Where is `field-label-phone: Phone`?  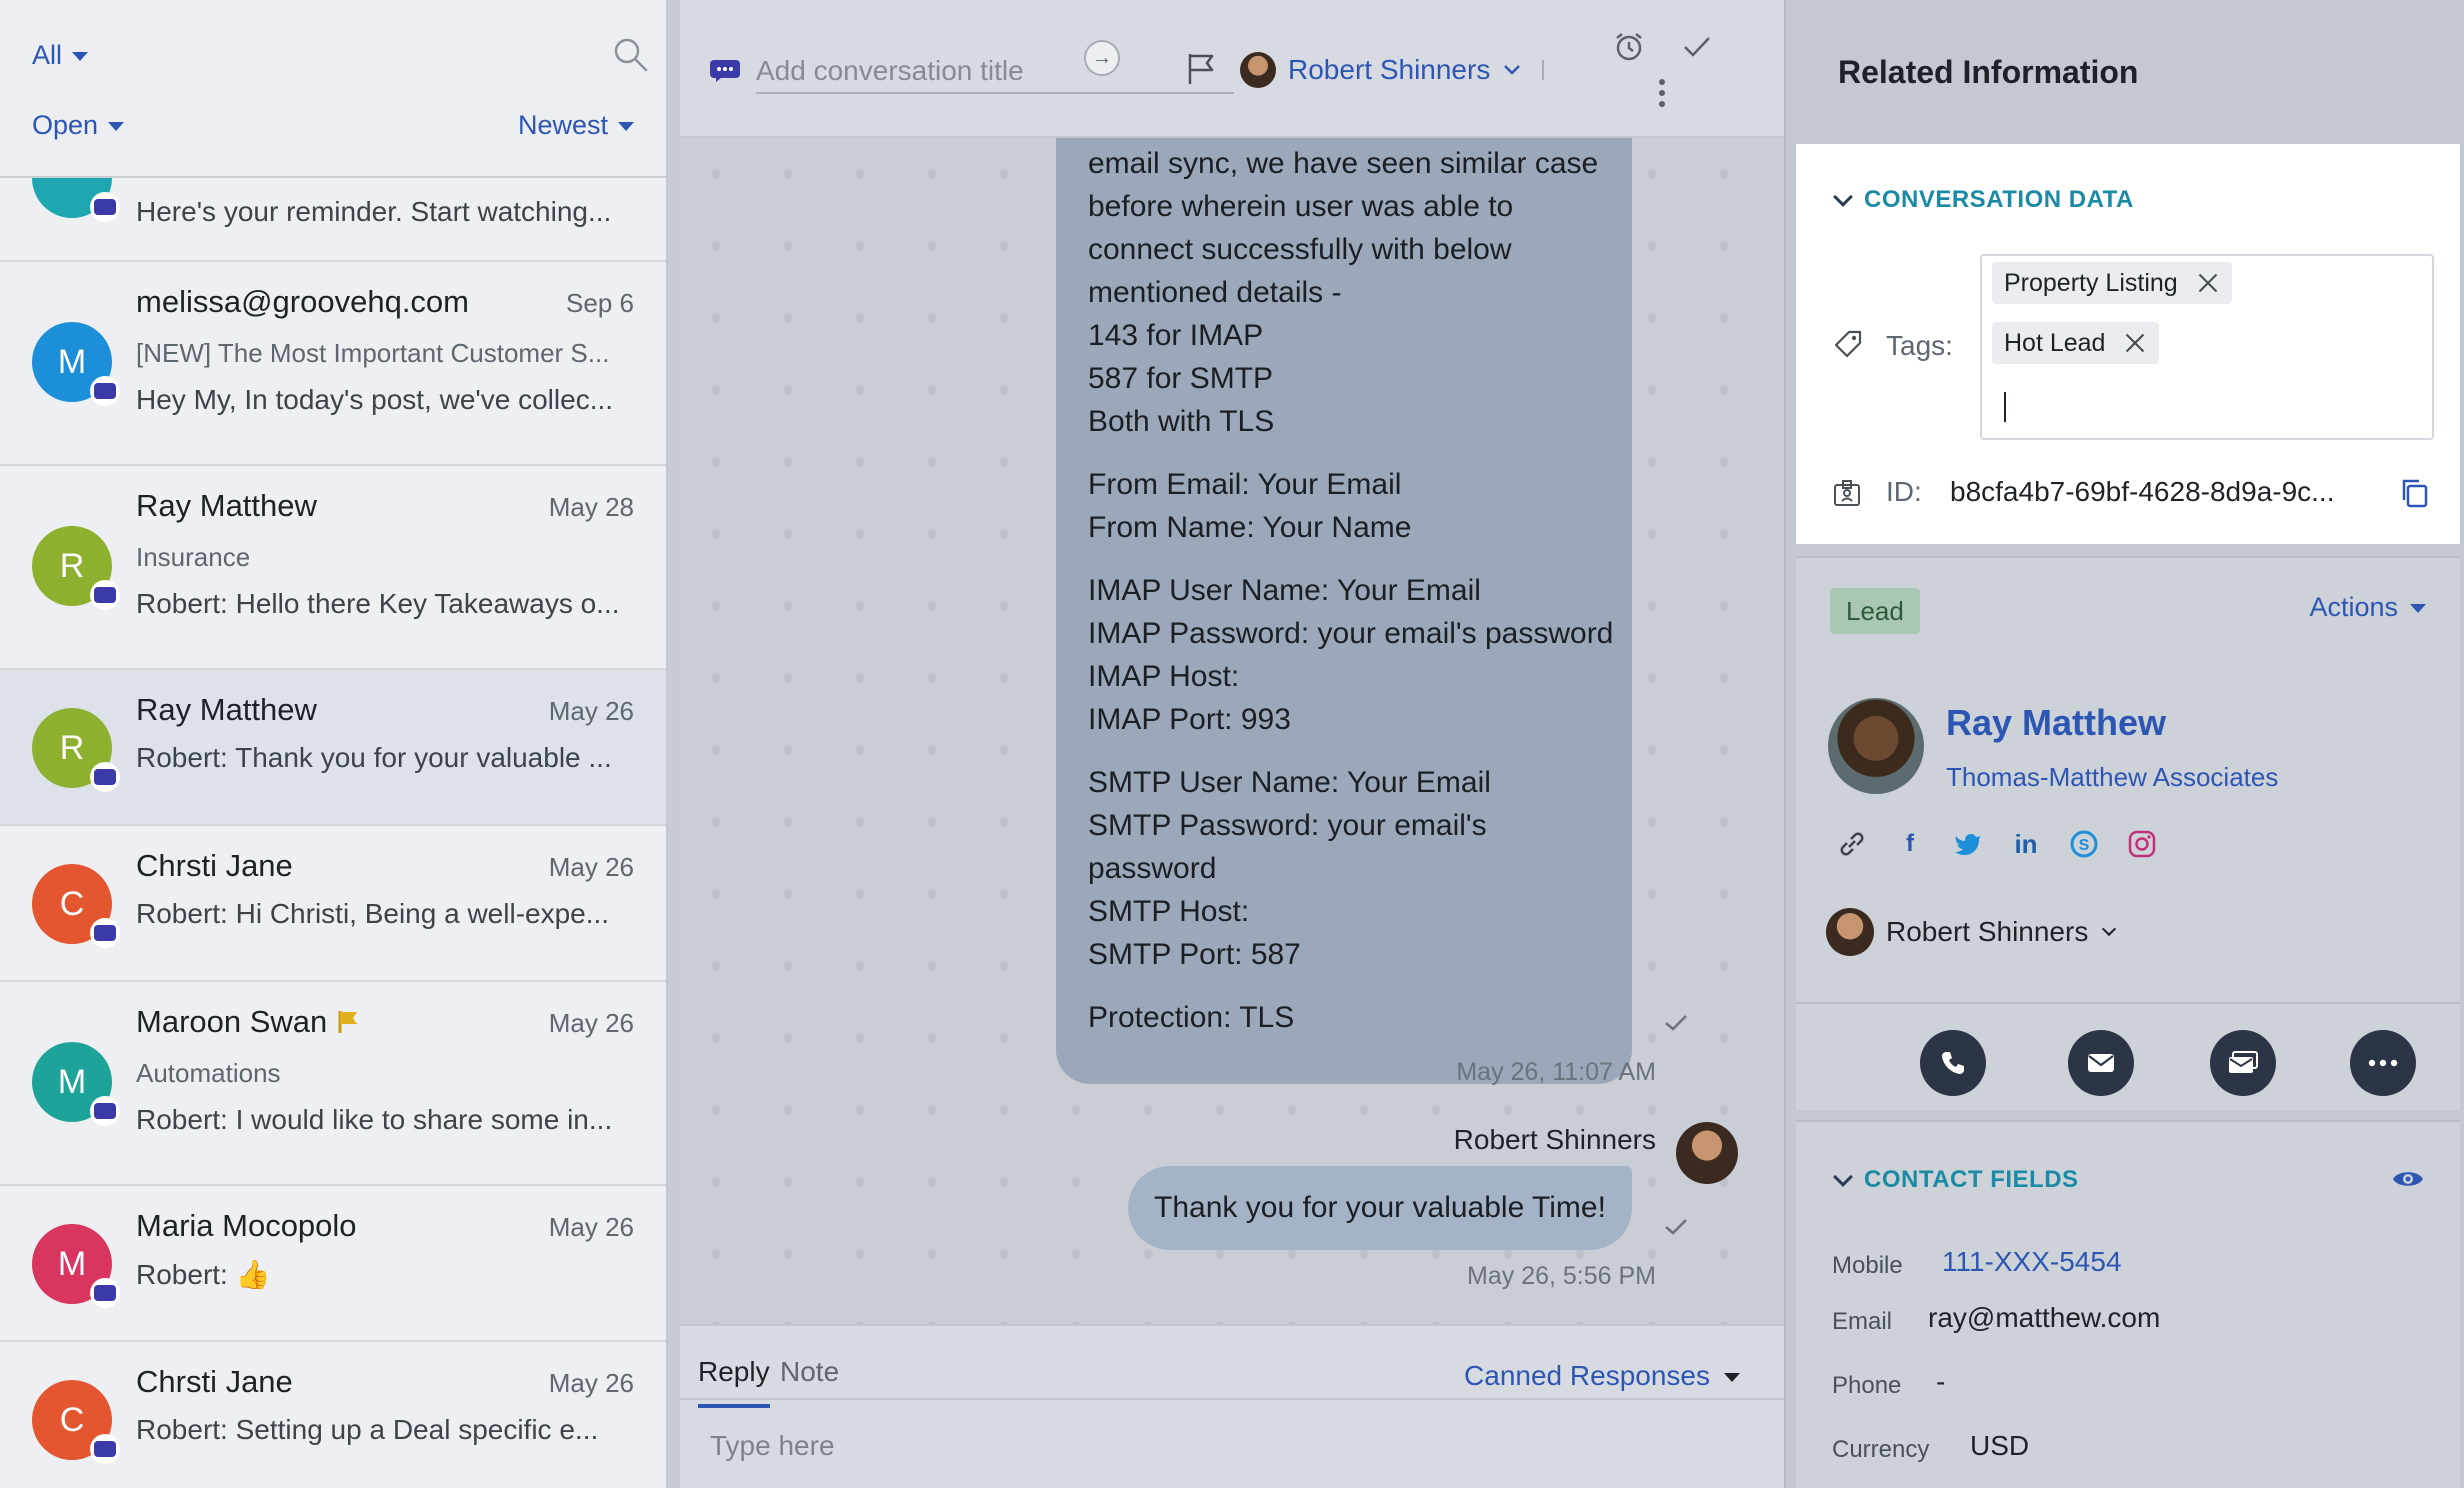 field-label-phone: Phone is located at coordinates (1867, 1385).